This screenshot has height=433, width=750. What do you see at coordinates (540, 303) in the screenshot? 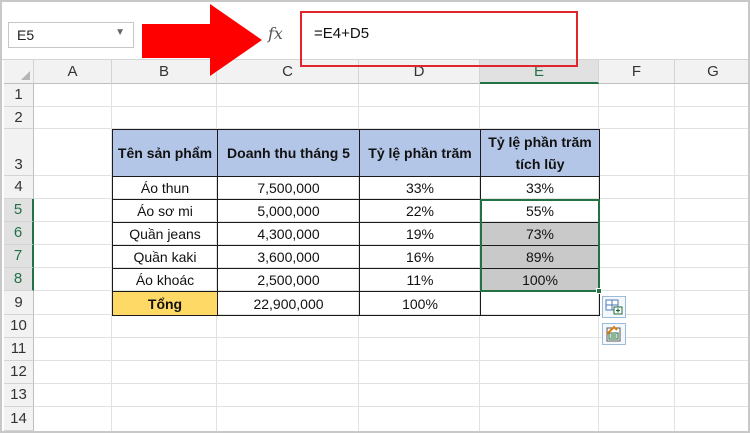
I see `total-cumulative` at bounding box center [540, 303].